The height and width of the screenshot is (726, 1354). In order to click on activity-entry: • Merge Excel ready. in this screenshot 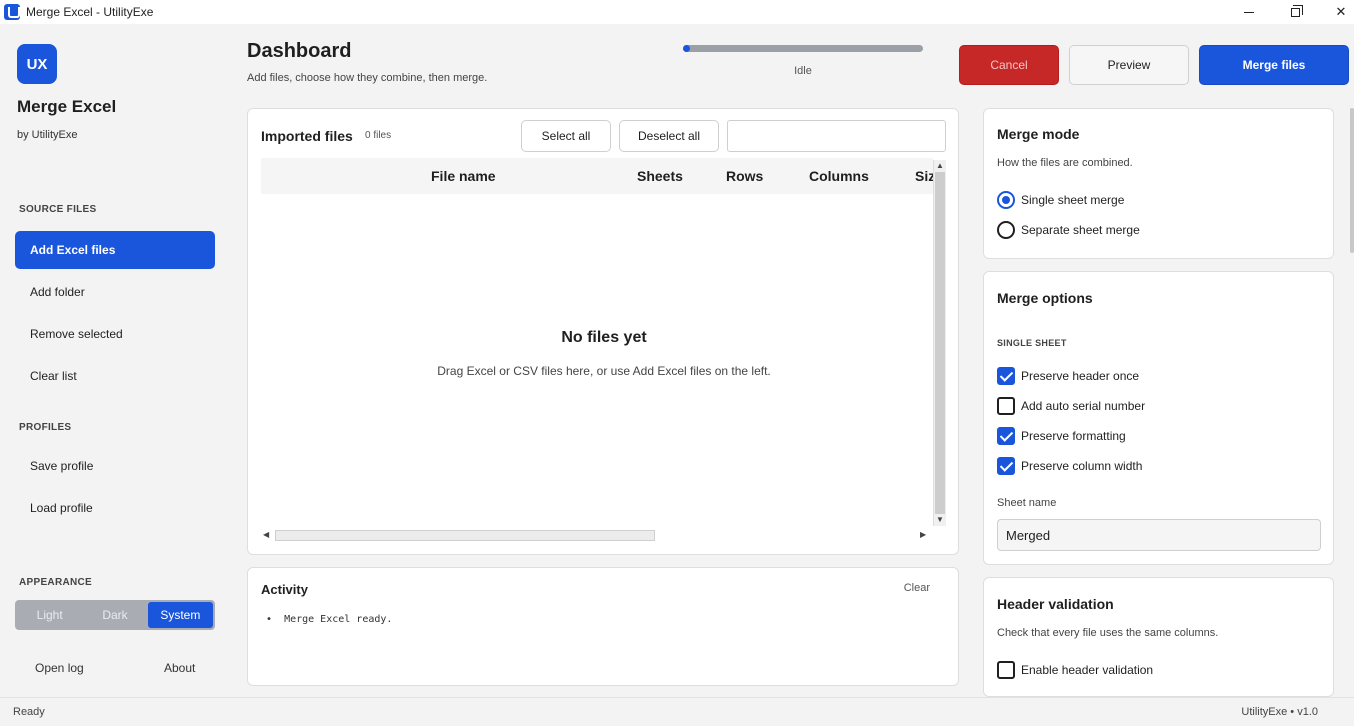, I will do `click(329, 619)`.